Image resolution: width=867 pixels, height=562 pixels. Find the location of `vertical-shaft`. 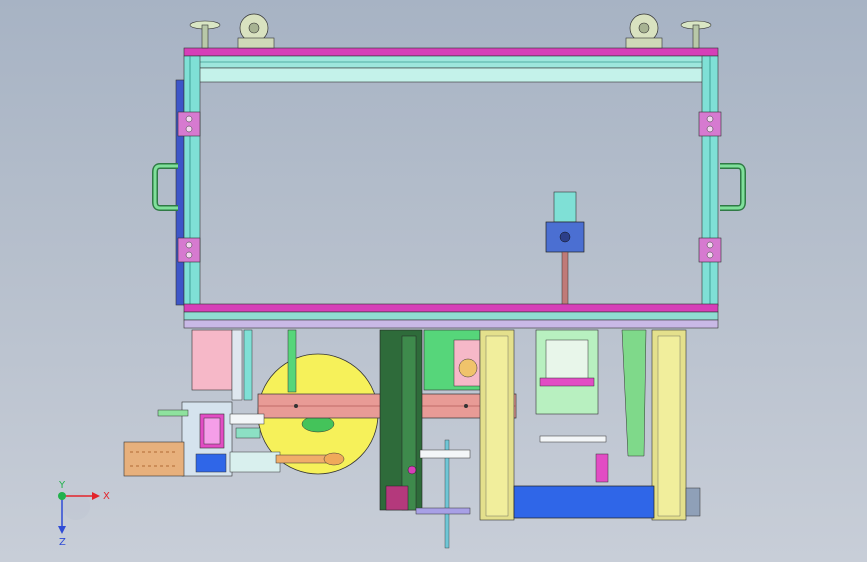

vertical-shaft is located at coordinates (443, 494).